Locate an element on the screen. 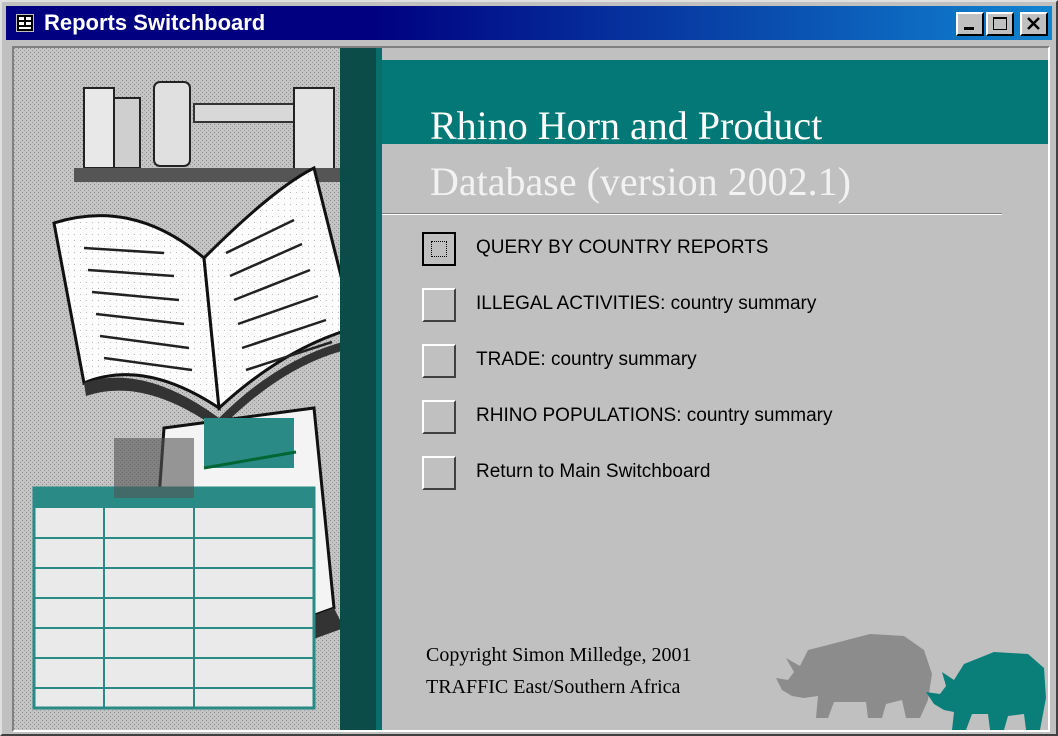 The height and width of the screenshot is (736, 1058). maximize-icon is located at coordinates (1000, 23).